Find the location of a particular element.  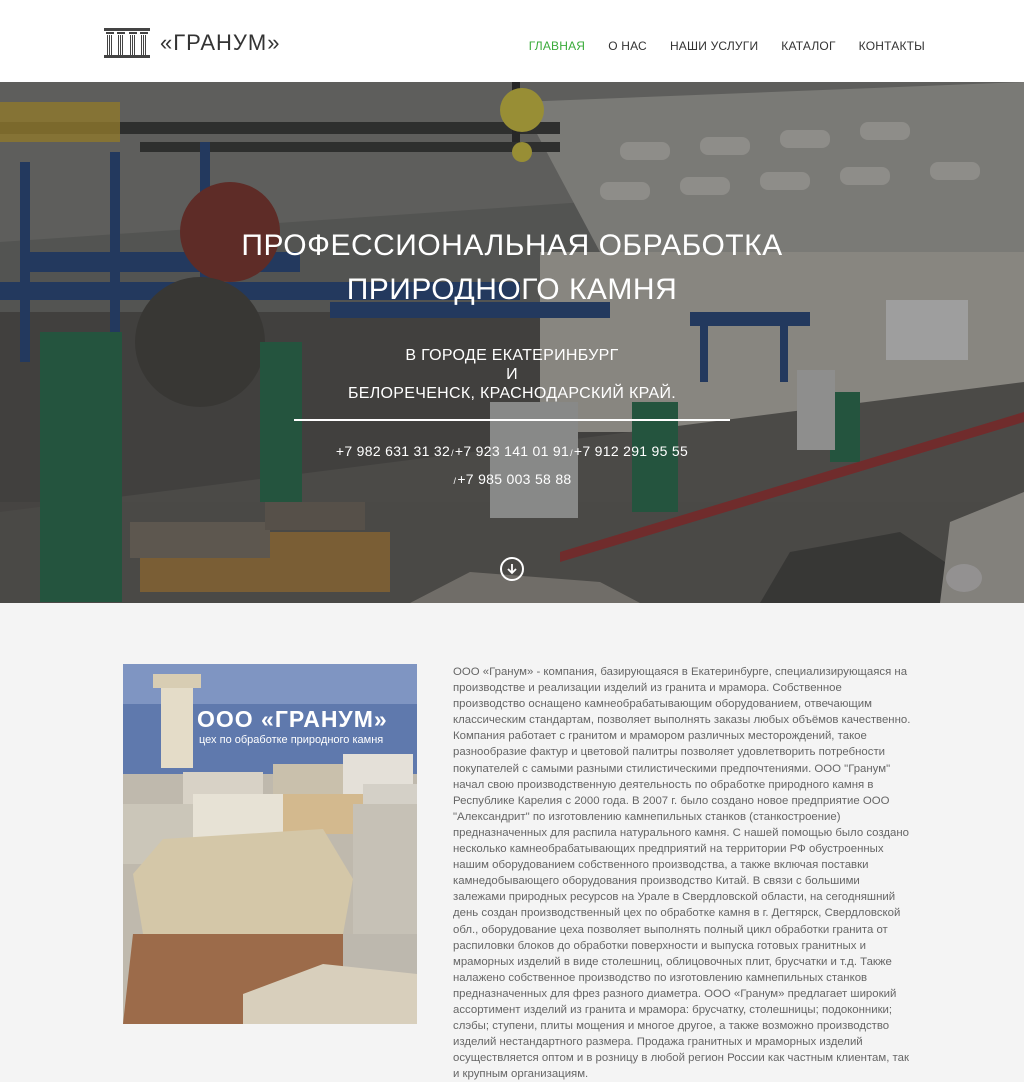

phone-number: +7 985 003 58 88 is located at coordinates (514, 479).